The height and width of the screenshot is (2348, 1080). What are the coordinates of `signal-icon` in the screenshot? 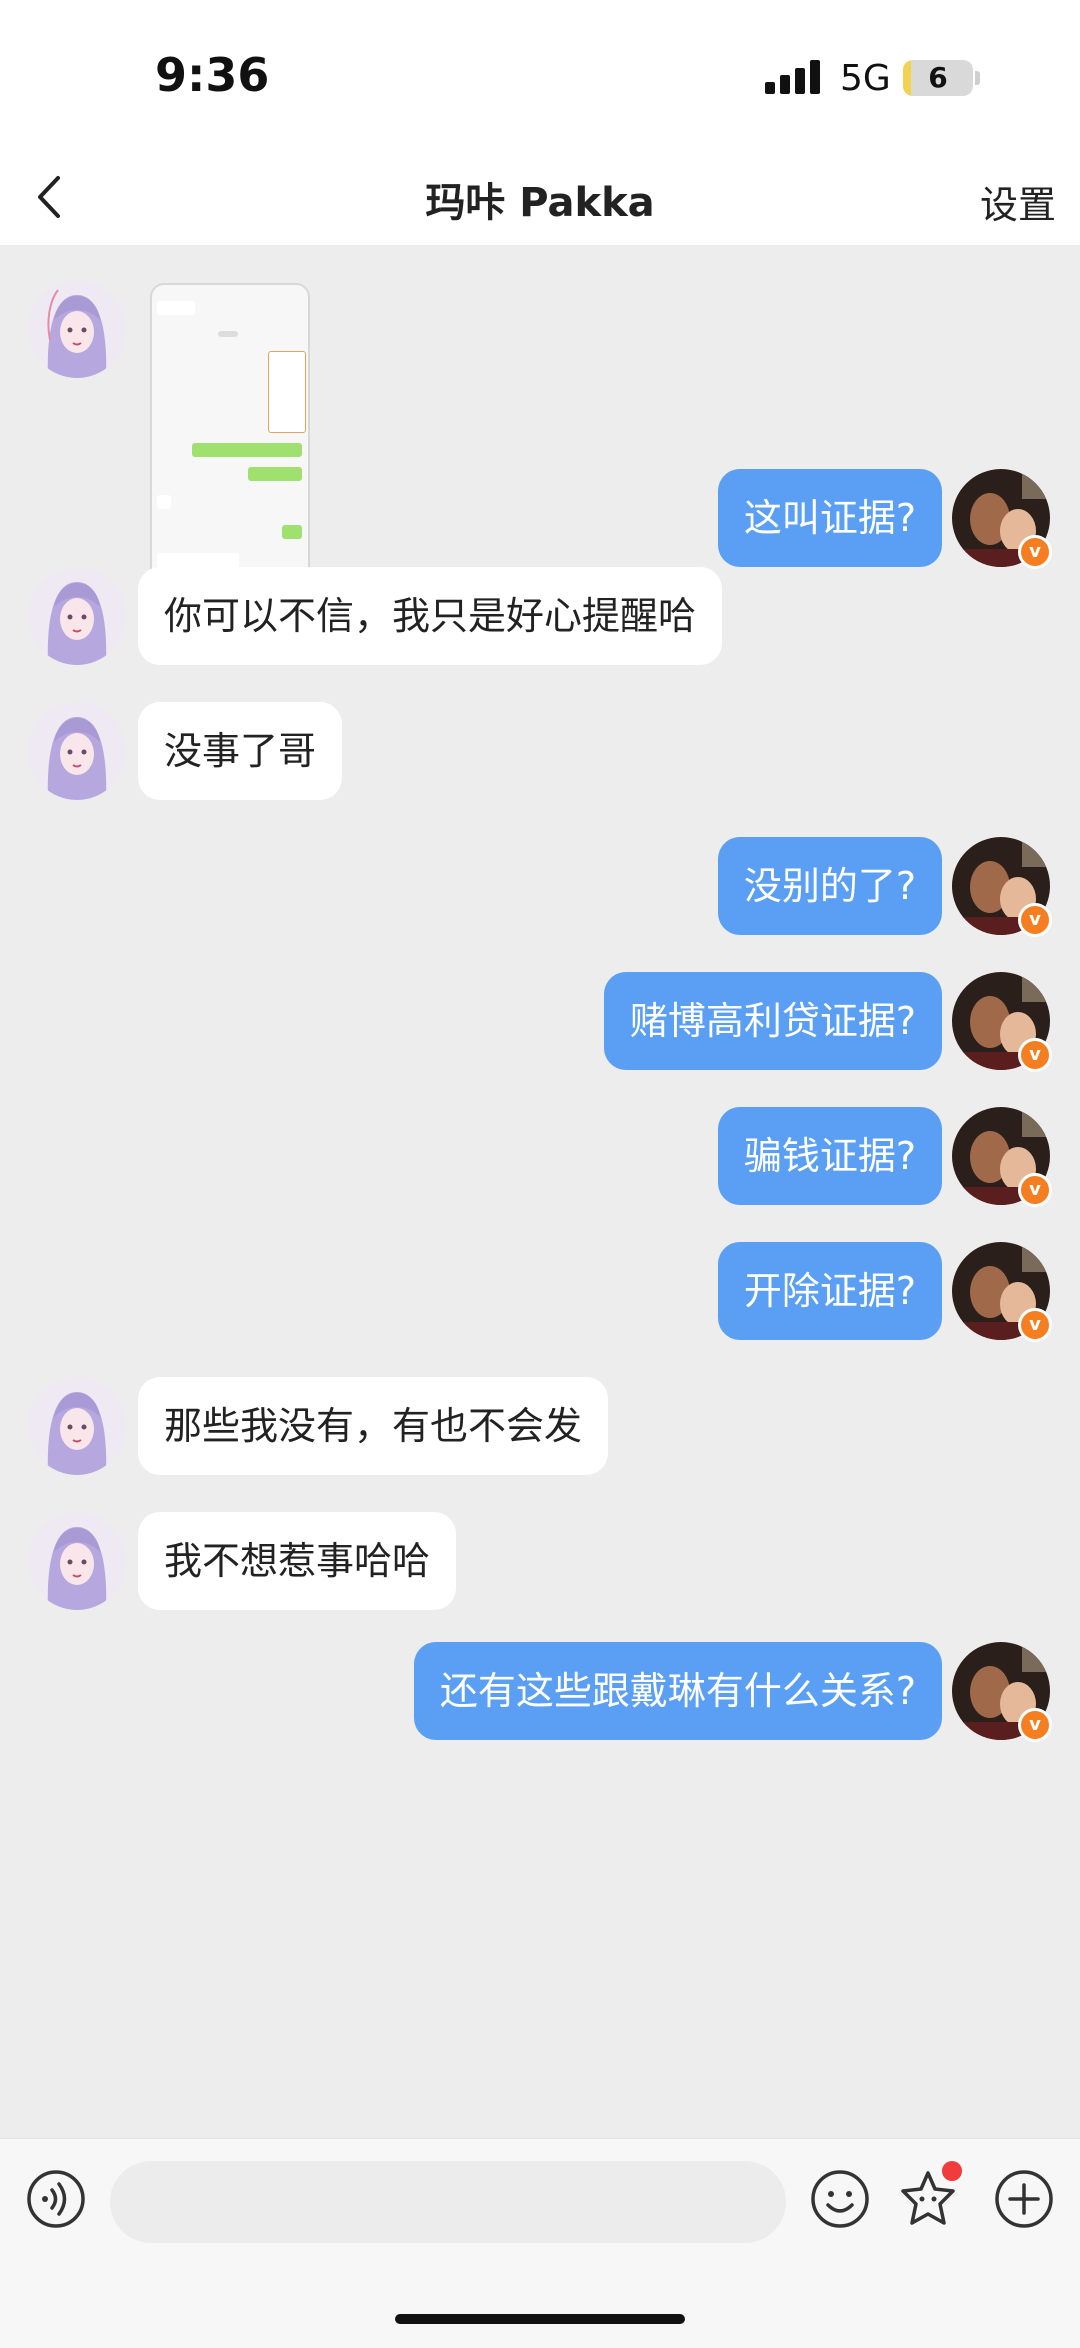 It's located at (795, 77).